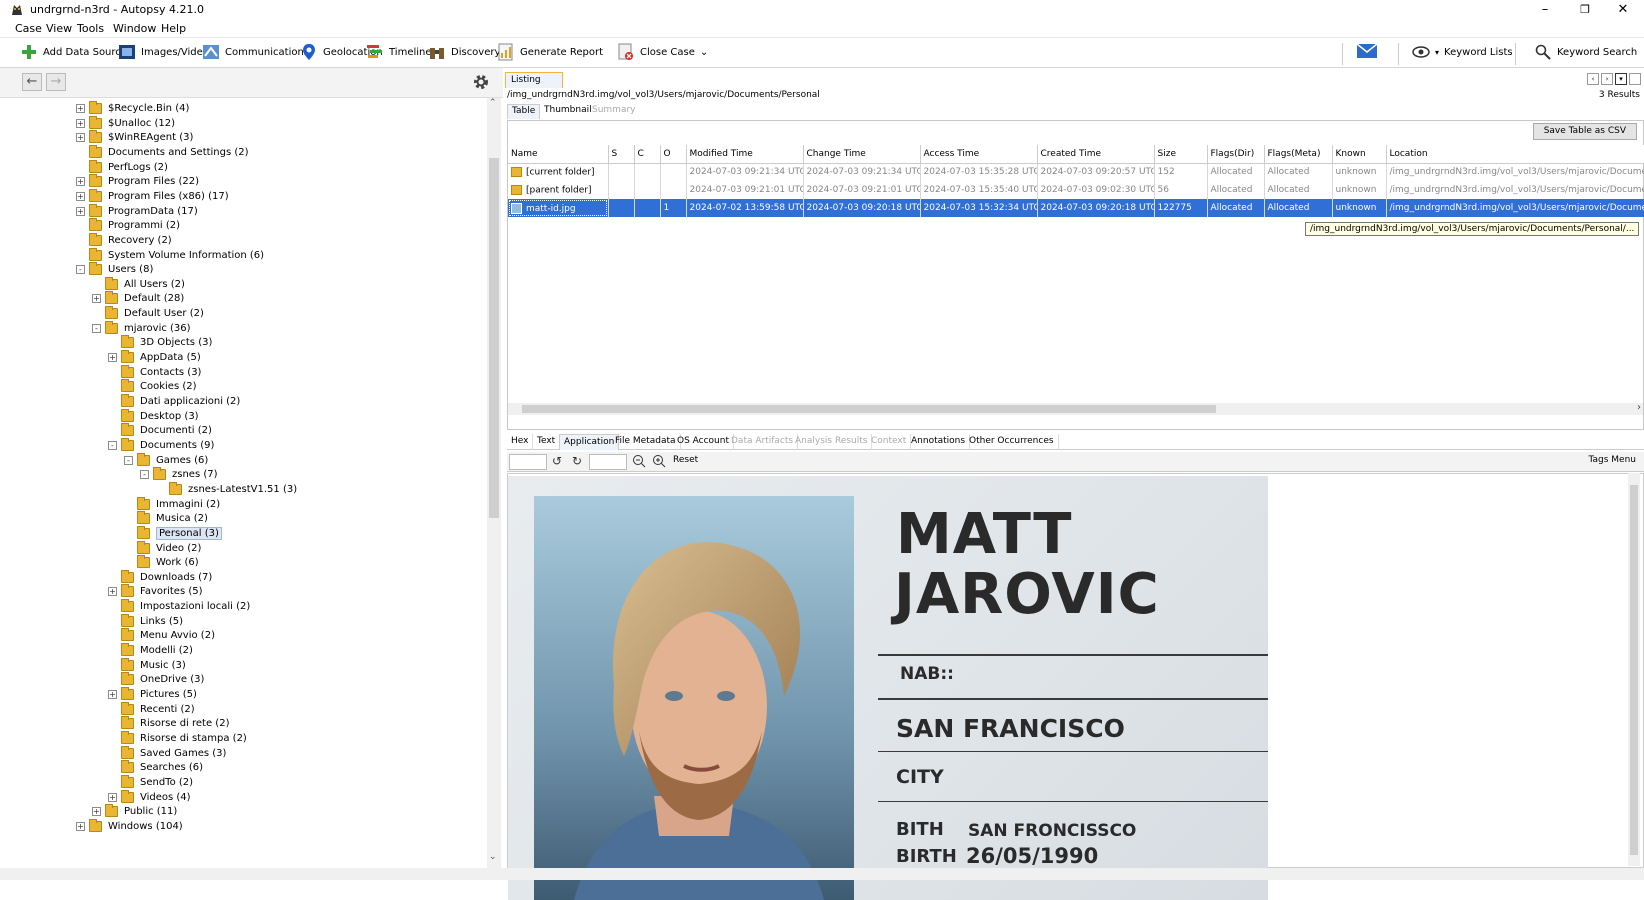 The width and height of the screenshot is (1644, 900). What do you see at coordinates (177, 738) in the screenshot?
I see `tree-node: Risorse di stampa (2)` at bounding box center [177, 738].